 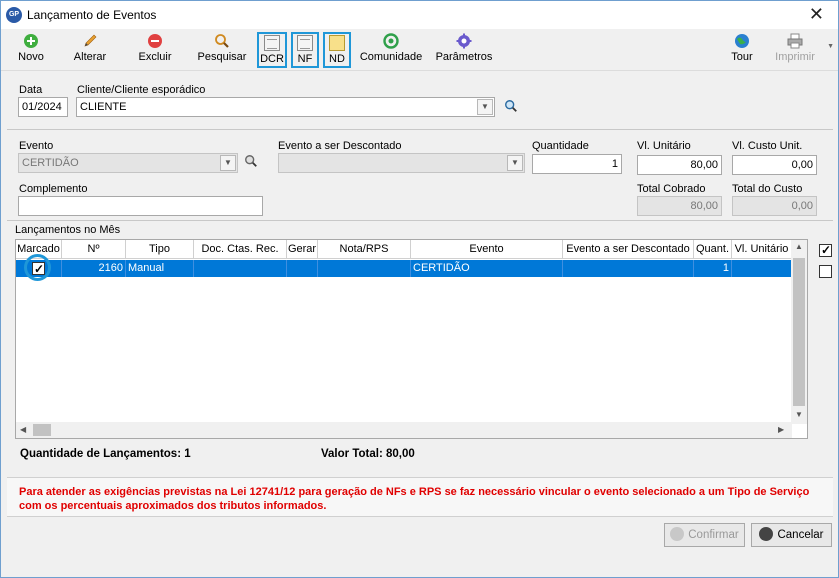 What do you see at coordinates (50, 163) in the screenshot?
I see `evento-value: CERTIDÃO` at bounding box center [50, 163].